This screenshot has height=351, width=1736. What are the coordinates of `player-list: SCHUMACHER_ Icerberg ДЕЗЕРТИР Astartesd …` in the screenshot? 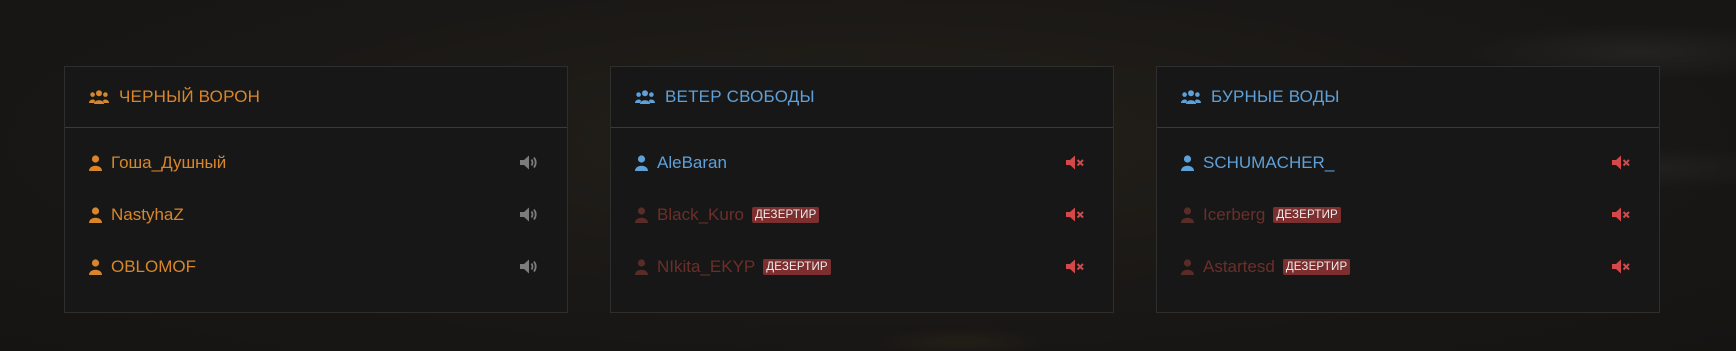 It's located at (1408, 210).